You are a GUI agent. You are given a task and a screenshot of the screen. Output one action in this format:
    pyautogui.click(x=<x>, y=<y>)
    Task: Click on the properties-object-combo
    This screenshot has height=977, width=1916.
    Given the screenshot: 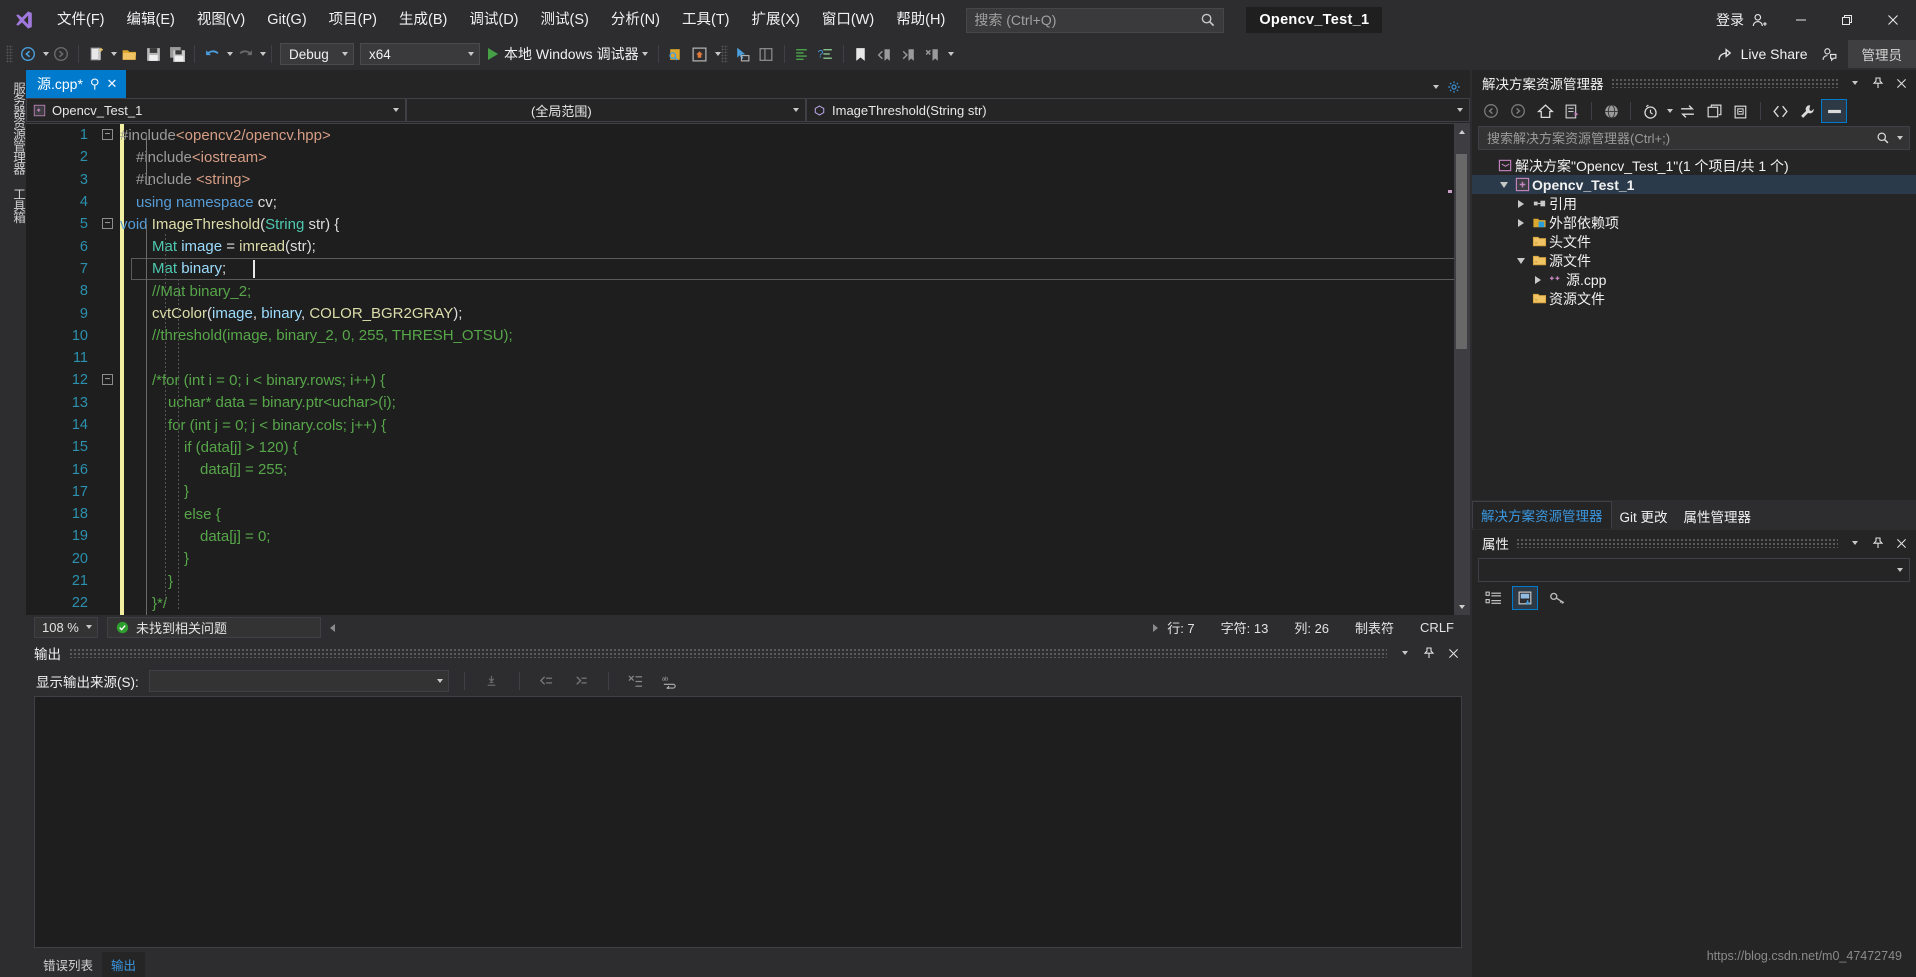 What is the action you would take?
    pyautogui.click(x=1694, y=570)
    